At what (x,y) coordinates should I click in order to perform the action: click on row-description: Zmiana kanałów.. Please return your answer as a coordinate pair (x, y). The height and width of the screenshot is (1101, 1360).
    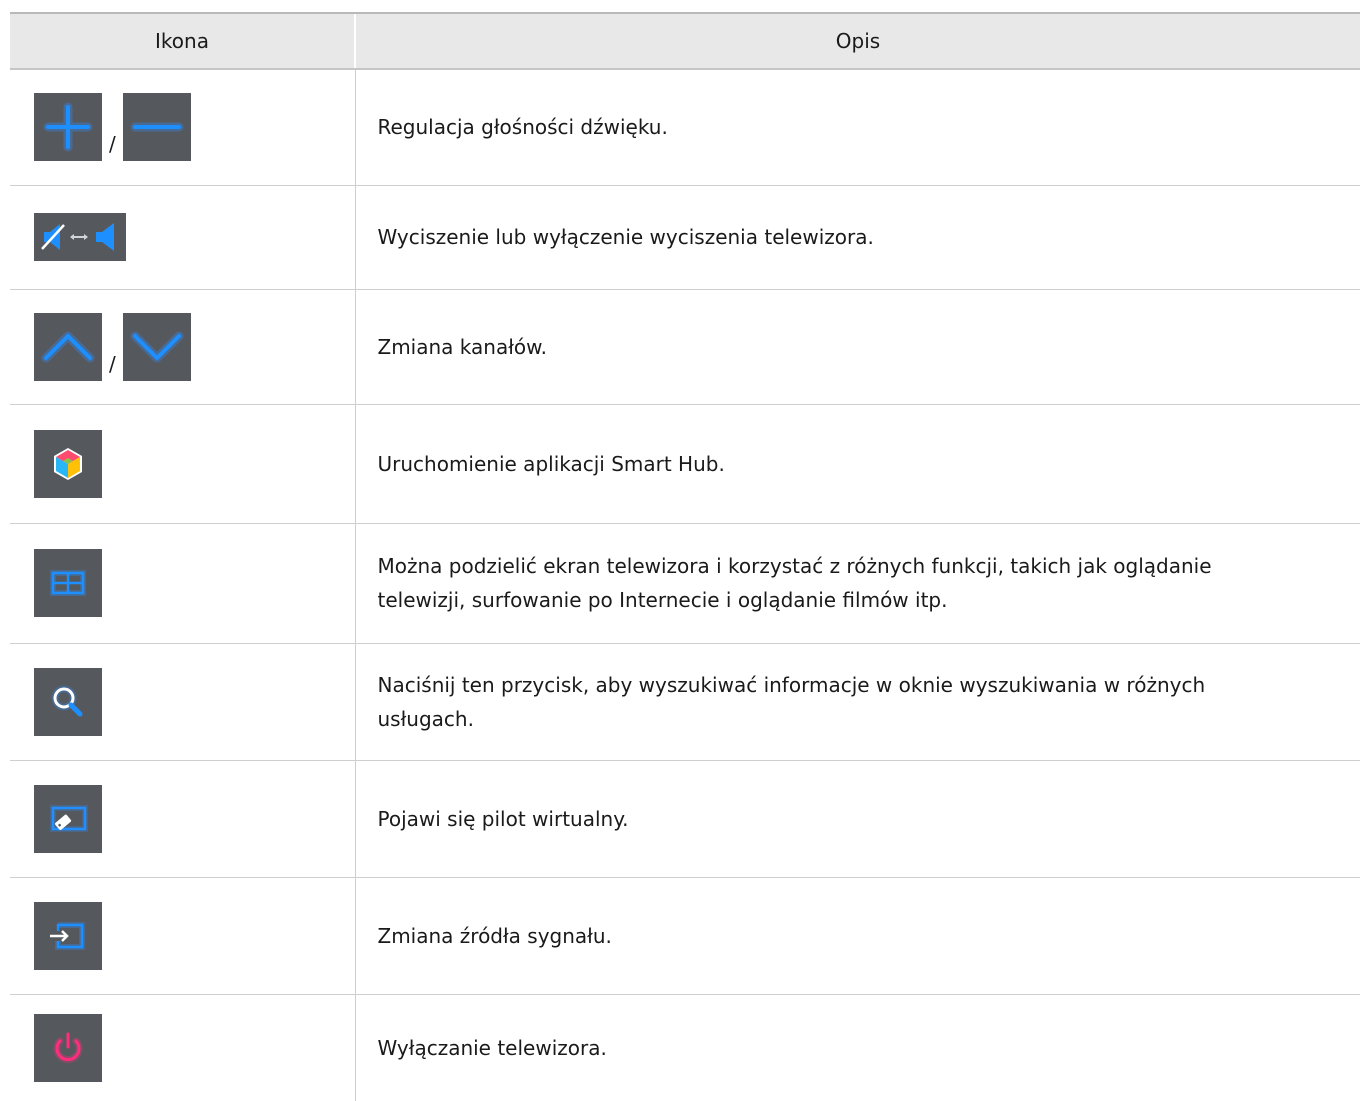
    Looking at the image, I should click on (857, 347).